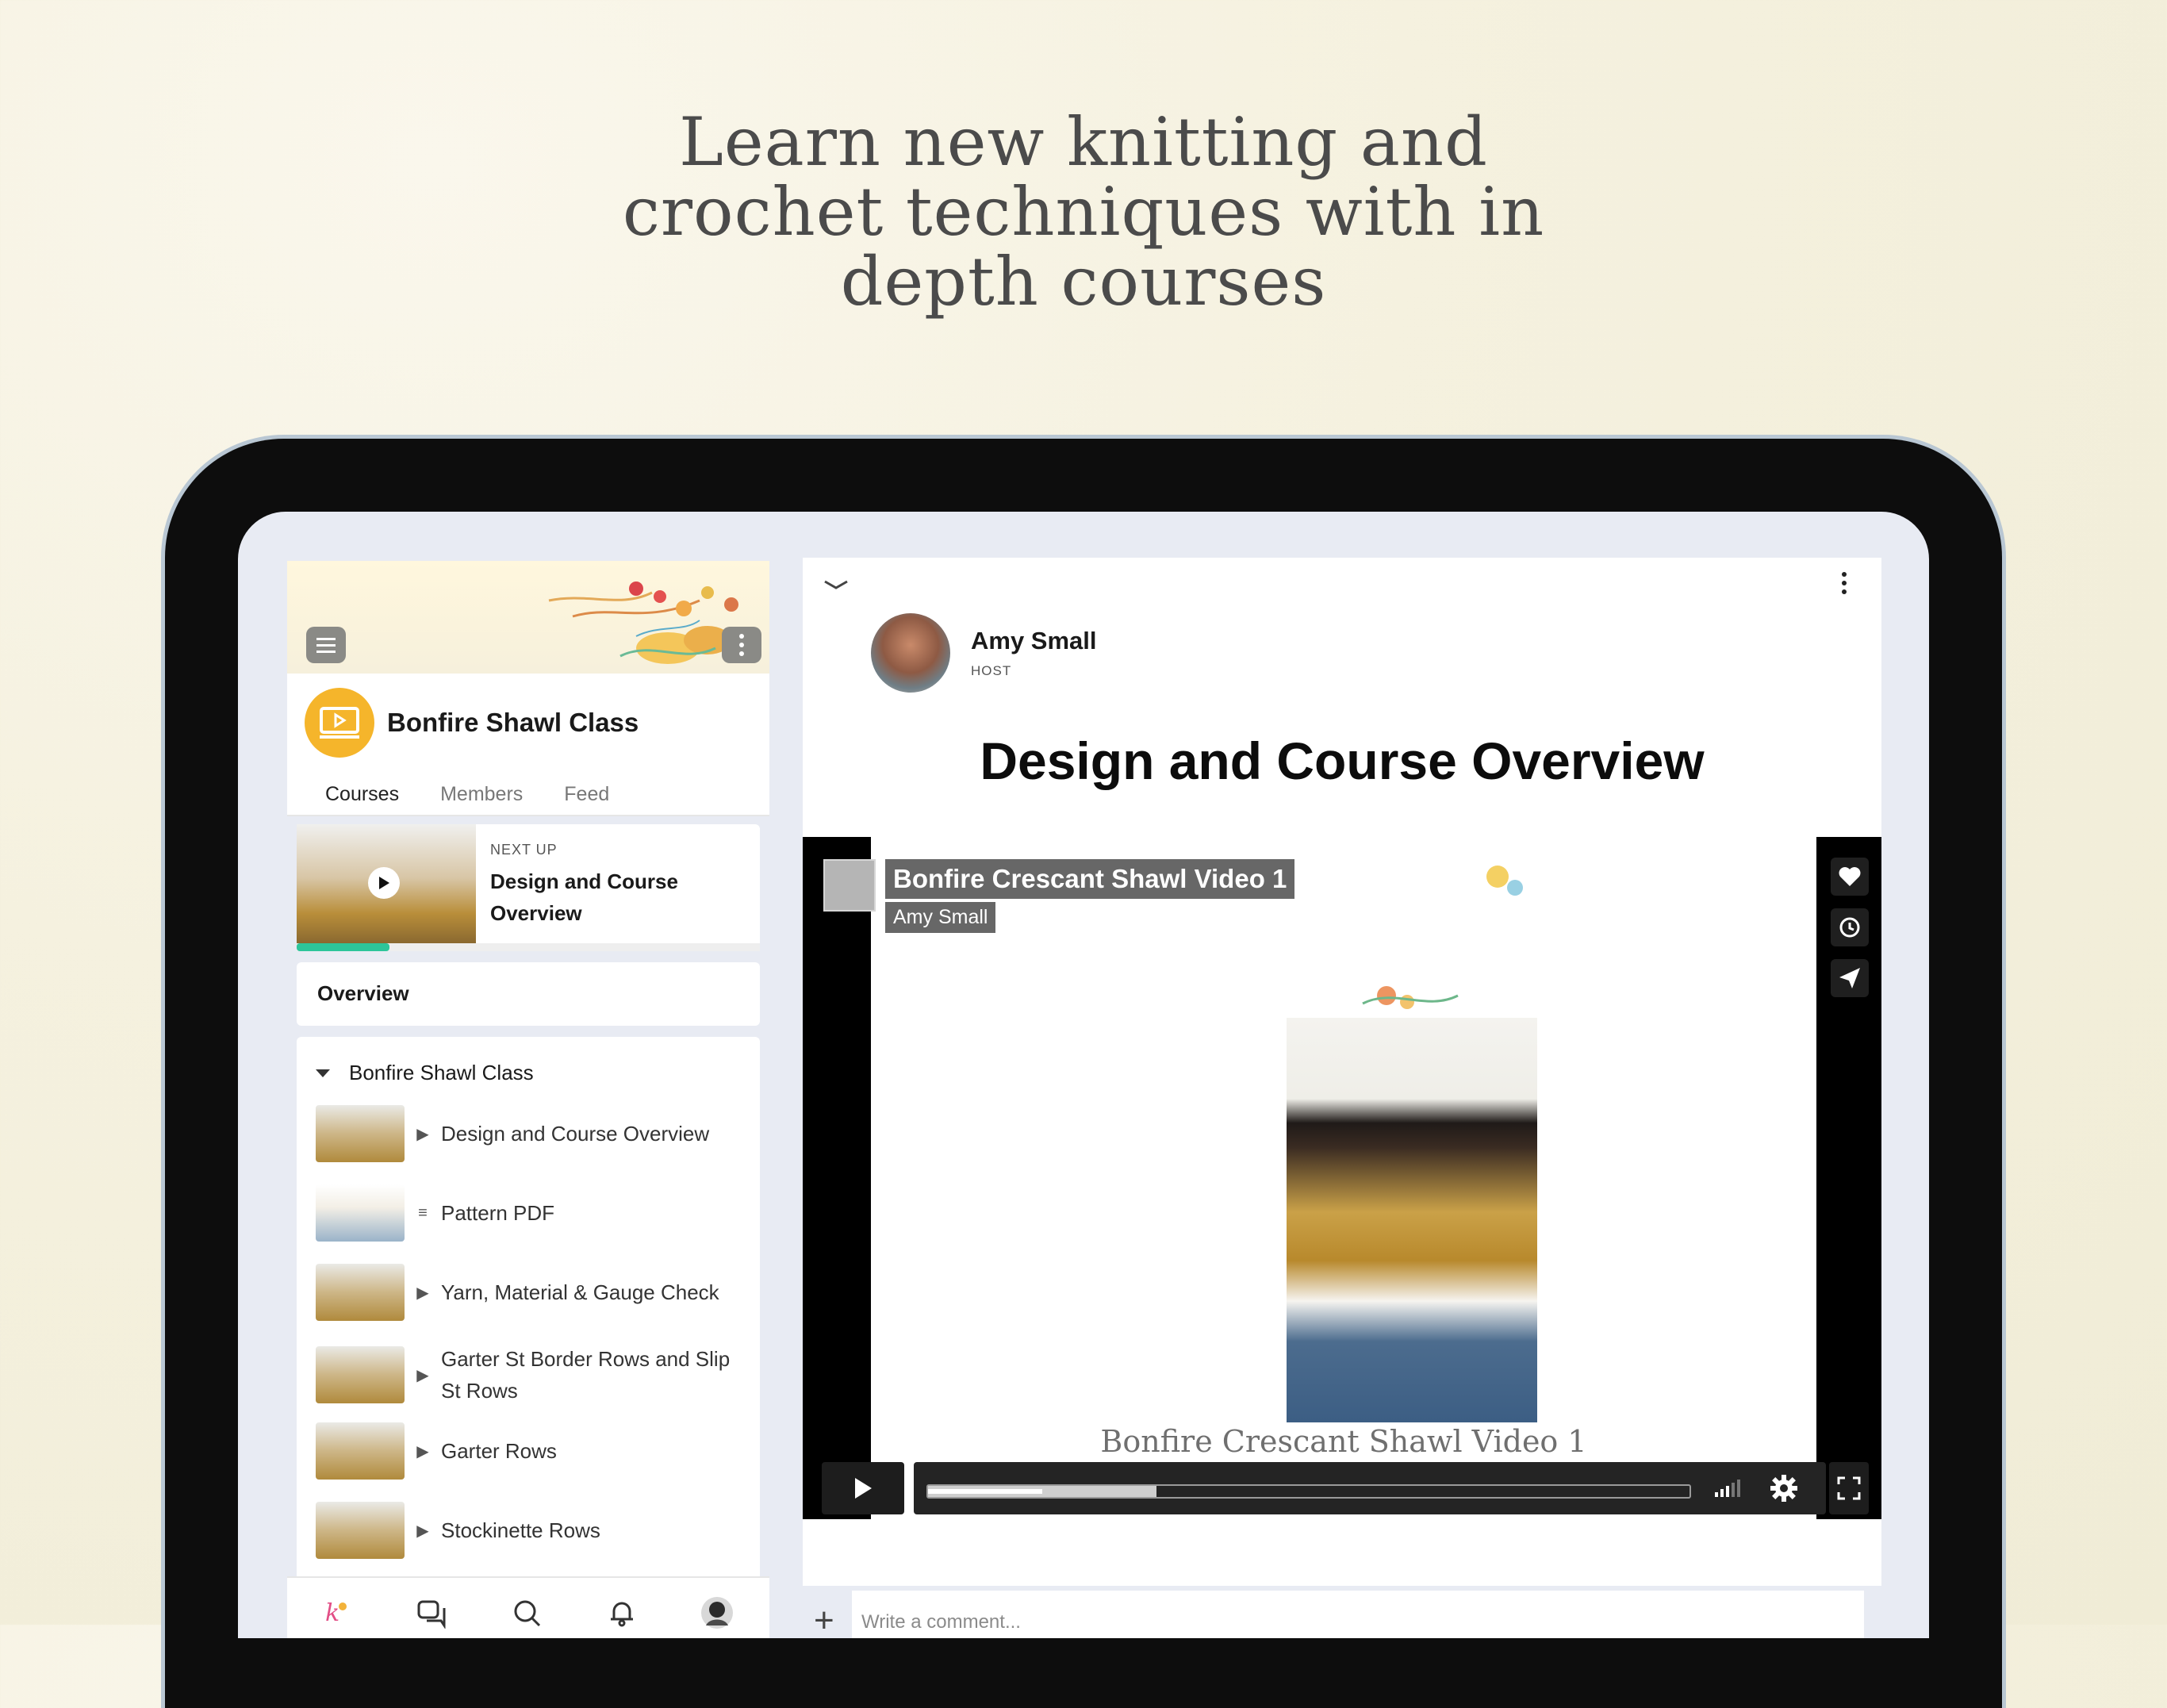 Image resolution: width=2167 pixels, height=1708 pixels. I want to click on section-header: Bonfire Shawl Class, so click(425, 1073).